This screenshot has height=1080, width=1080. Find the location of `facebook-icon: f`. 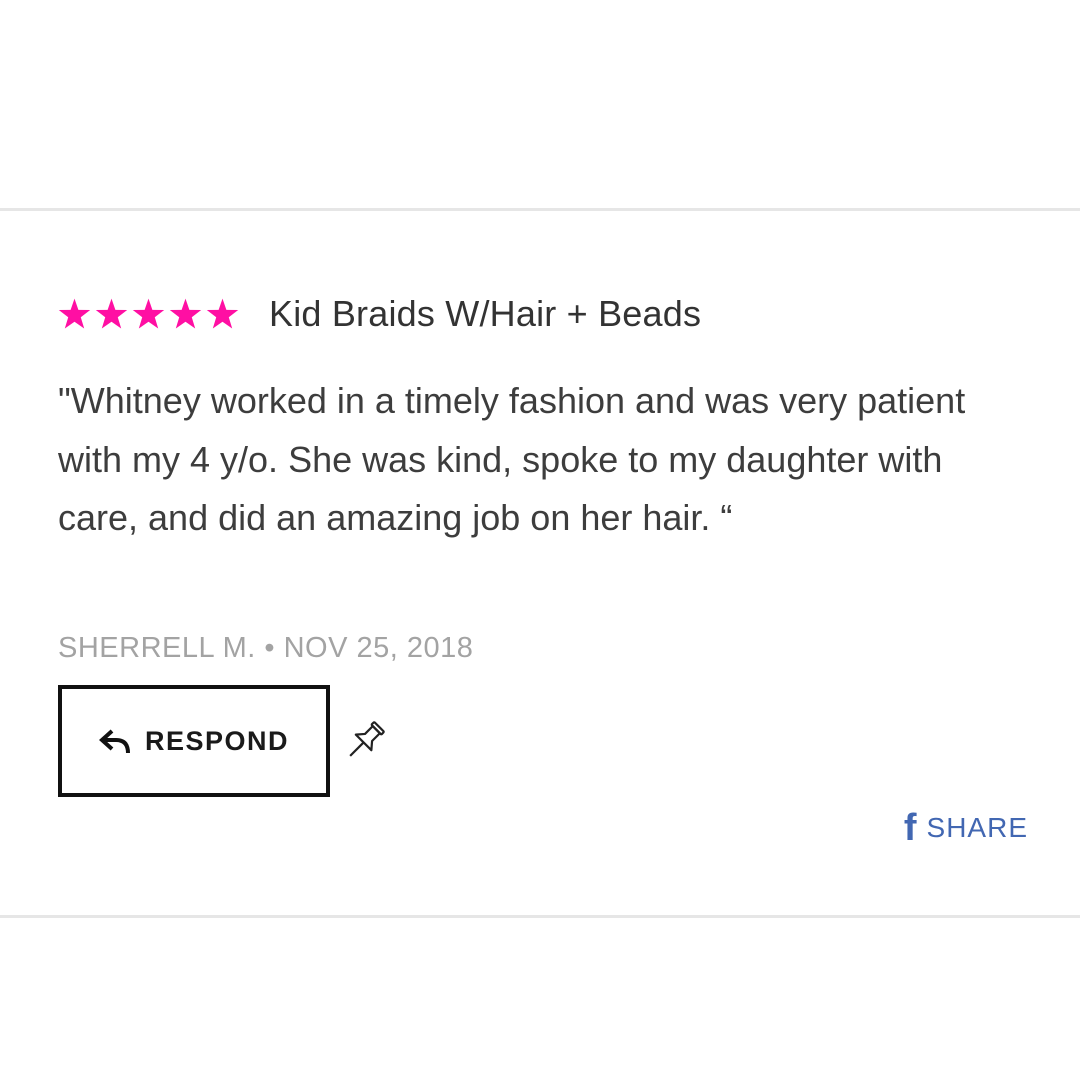

facebook-icon: f is located at coordinates (910, 828).